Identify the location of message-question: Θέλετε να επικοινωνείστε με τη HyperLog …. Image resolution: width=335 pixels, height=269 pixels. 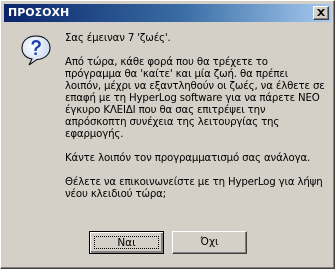
(194, 188).